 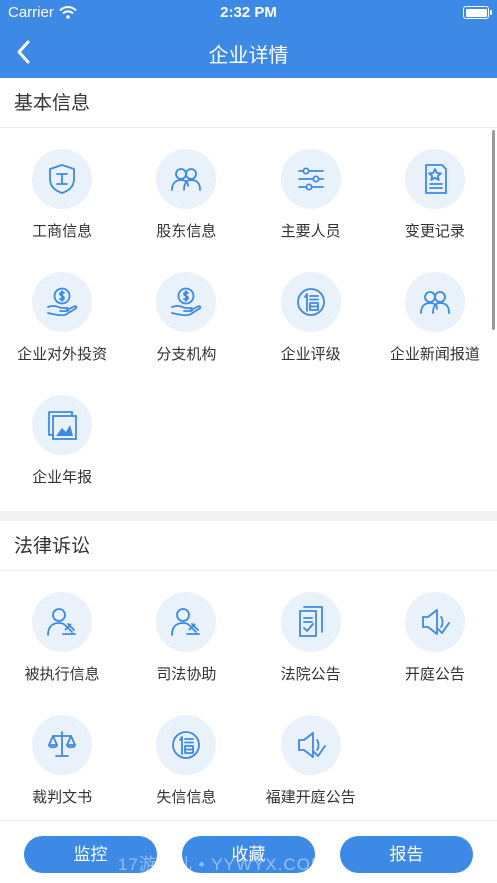 I want to click on sliders-icon, so click(x=310, y=179).